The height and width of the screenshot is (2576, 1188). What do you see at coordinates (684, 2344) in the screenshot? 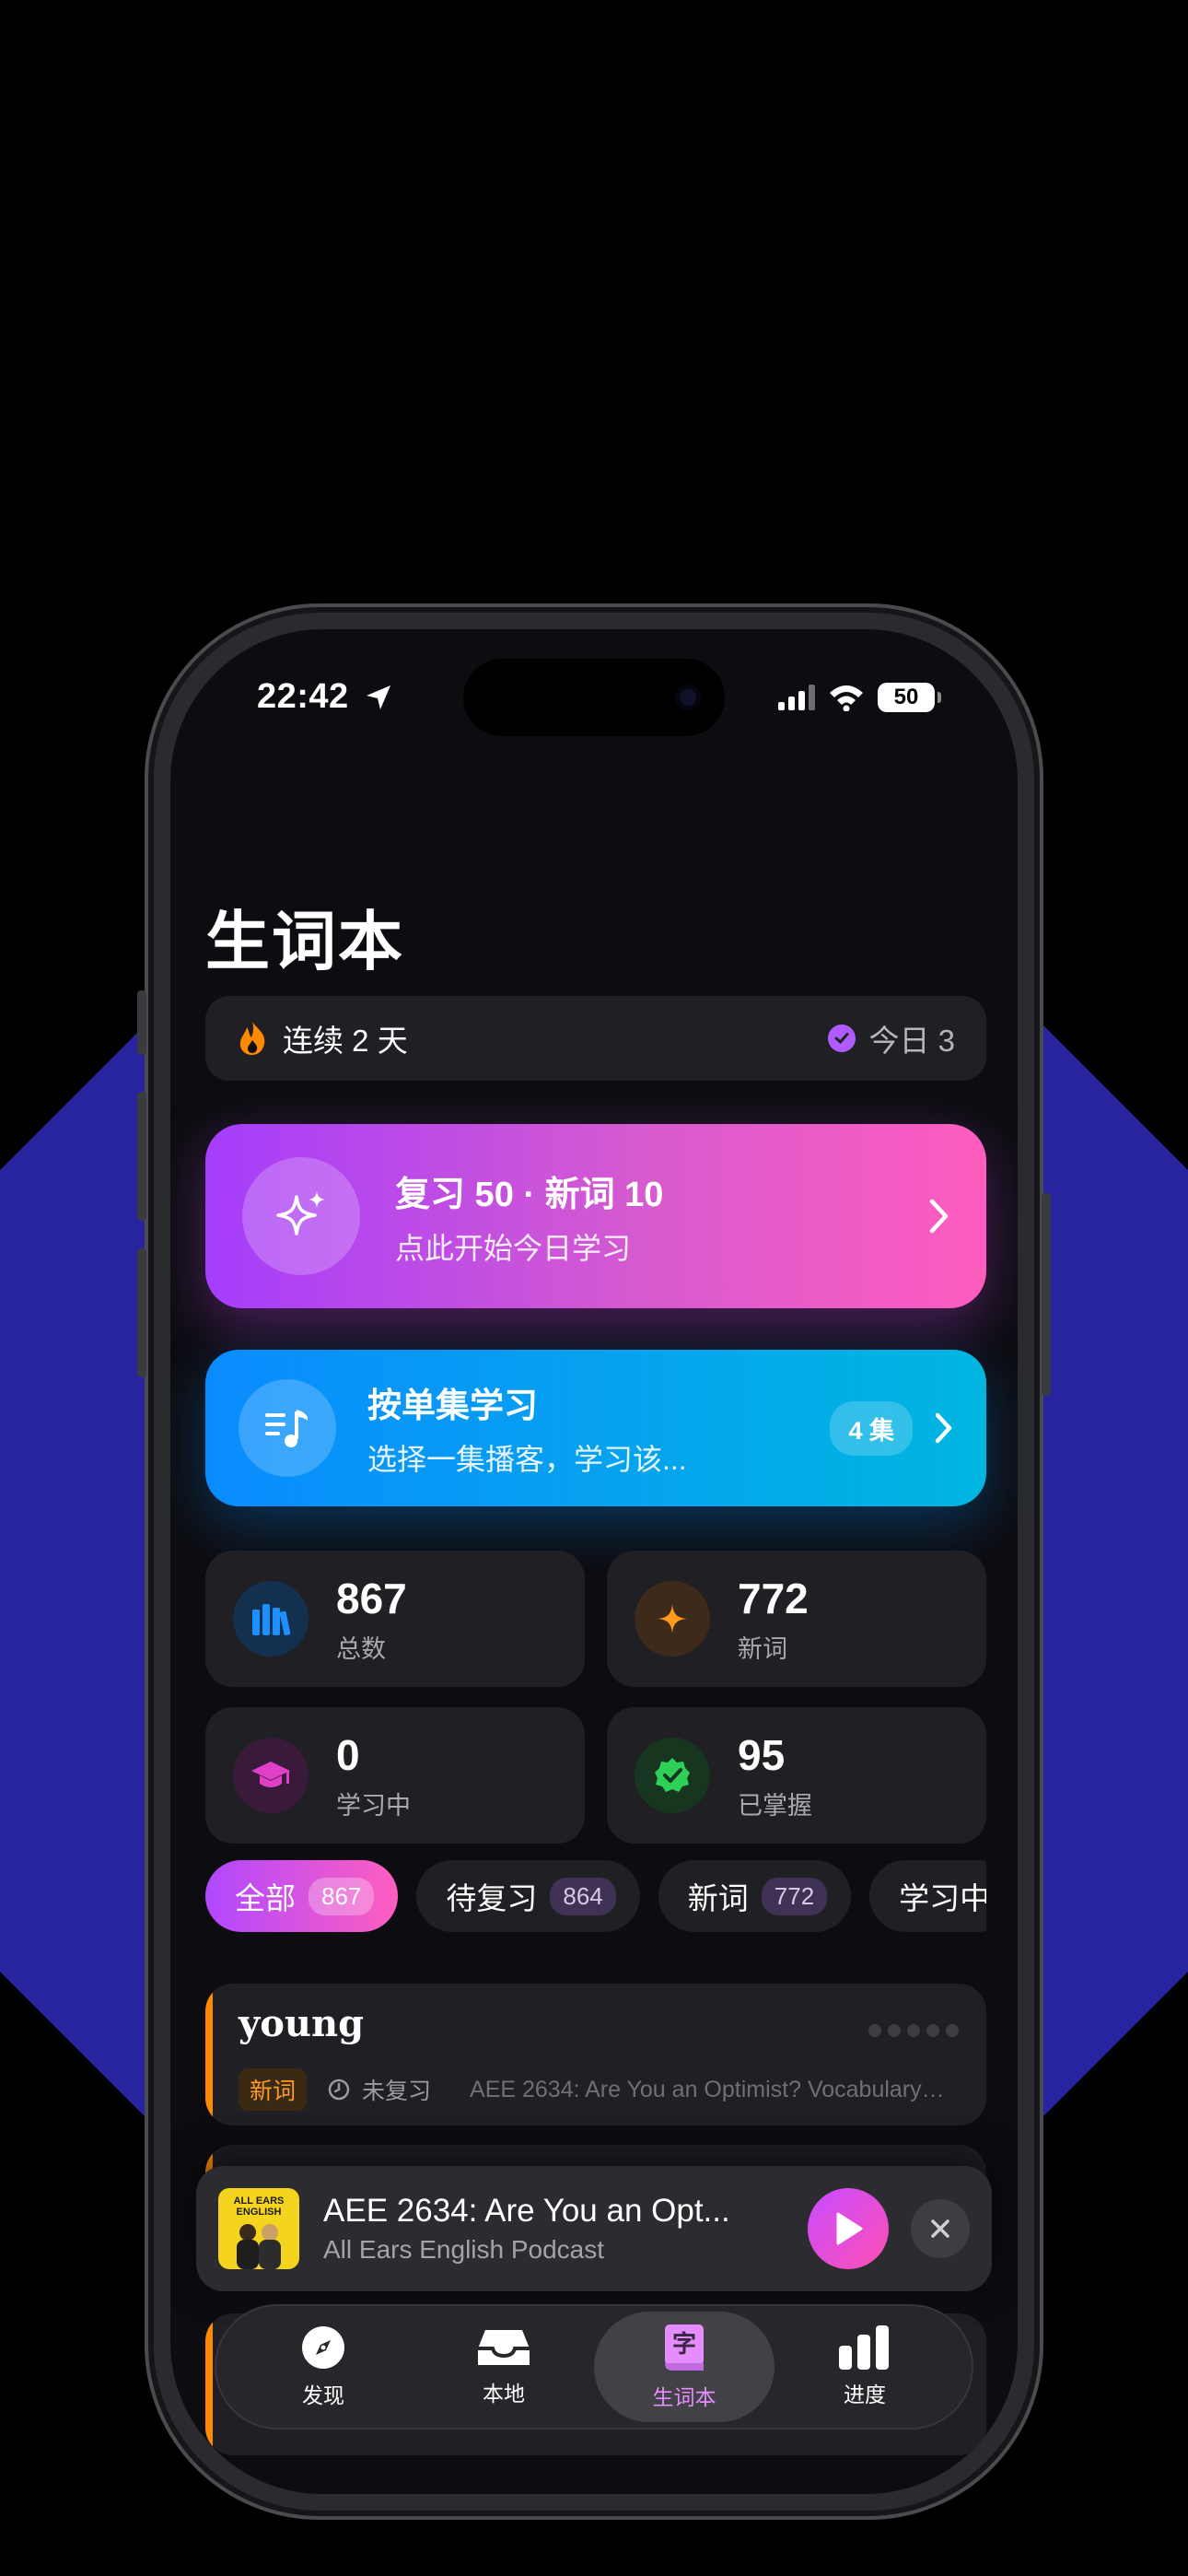
I see `svg-text: 字` at bounding box center [684, 2344].